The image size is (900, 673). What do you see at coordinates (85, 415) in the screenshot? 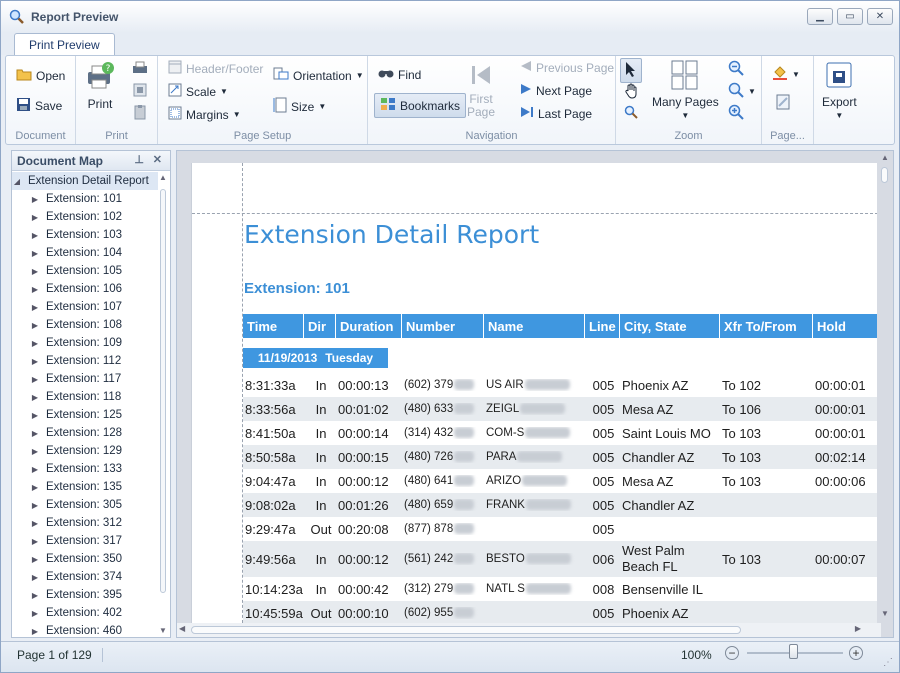
I see `tree-item-extension: ▶ Extension: 125` at bounding box center [85, 415].